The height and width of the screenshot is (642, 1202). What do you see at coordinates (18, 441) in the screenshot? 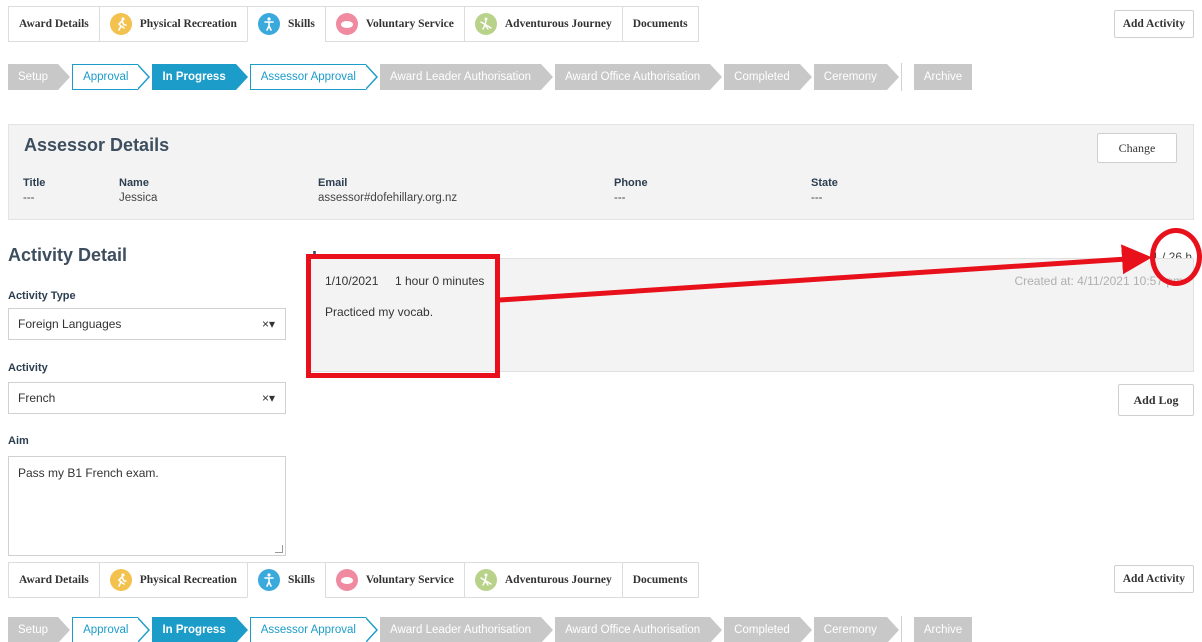
I see `aim-label: Aim` at bounding box center [18, 441].